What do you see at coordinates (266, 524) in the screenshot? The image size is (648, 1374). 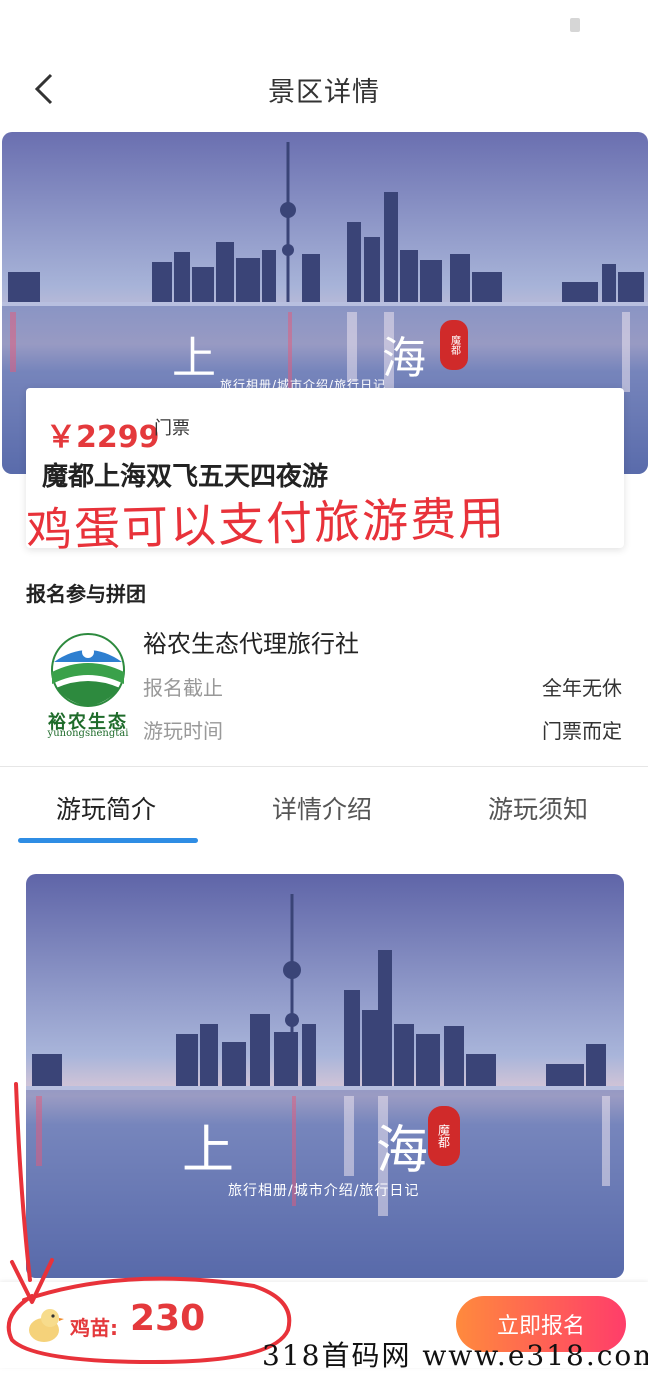 I see `annotation-red-note: 鸡蛋可以支付旅游费用` at bounding box center [266, 524].